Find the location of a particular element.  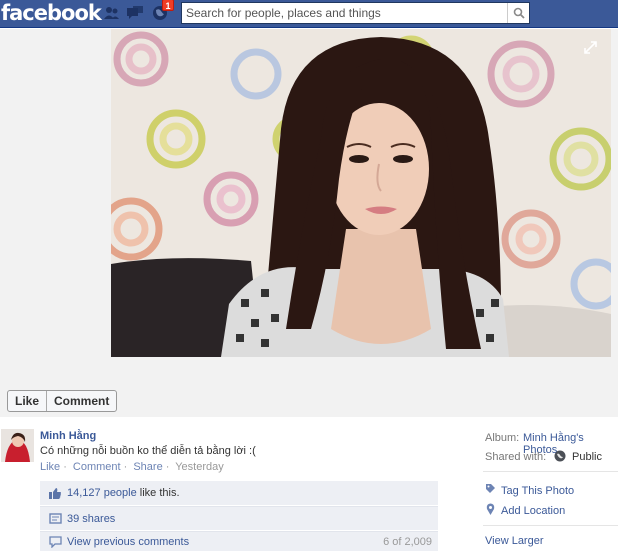

shares-link: 39 shares is located at coordinates (91, 519).